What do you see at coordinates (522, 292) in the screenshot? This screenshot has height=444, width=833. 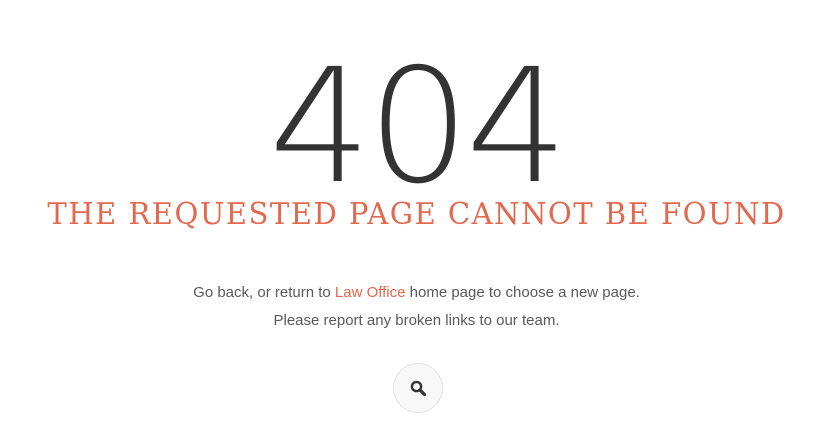 I see `message-text-after-link: home page to choose a new page.` at bounding box center [522, 292].